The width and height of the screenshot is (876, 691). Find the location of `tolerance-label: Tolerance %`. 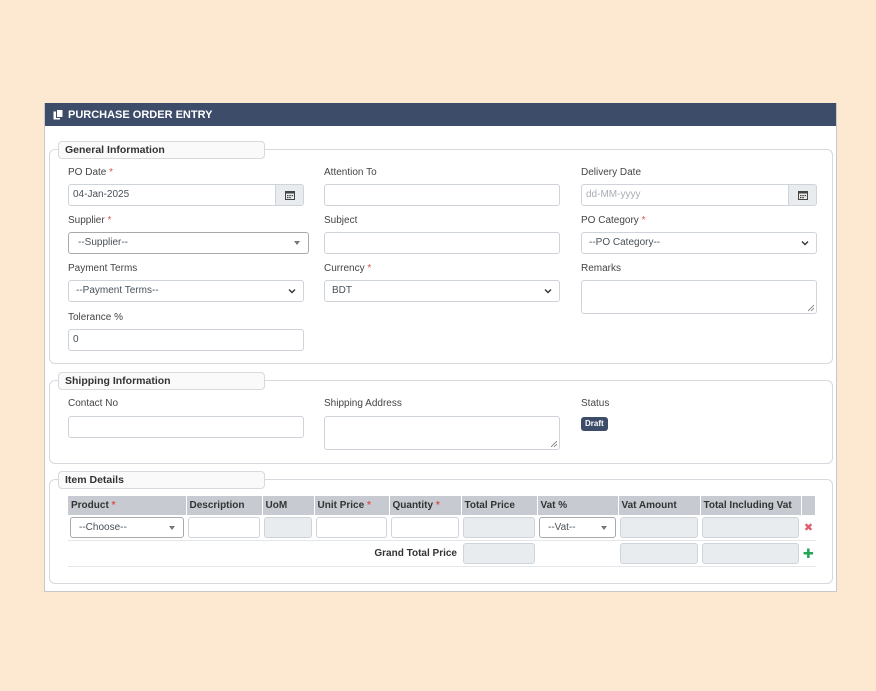

tolerance-label: Tolerance % is located at coordinates (96, 317).